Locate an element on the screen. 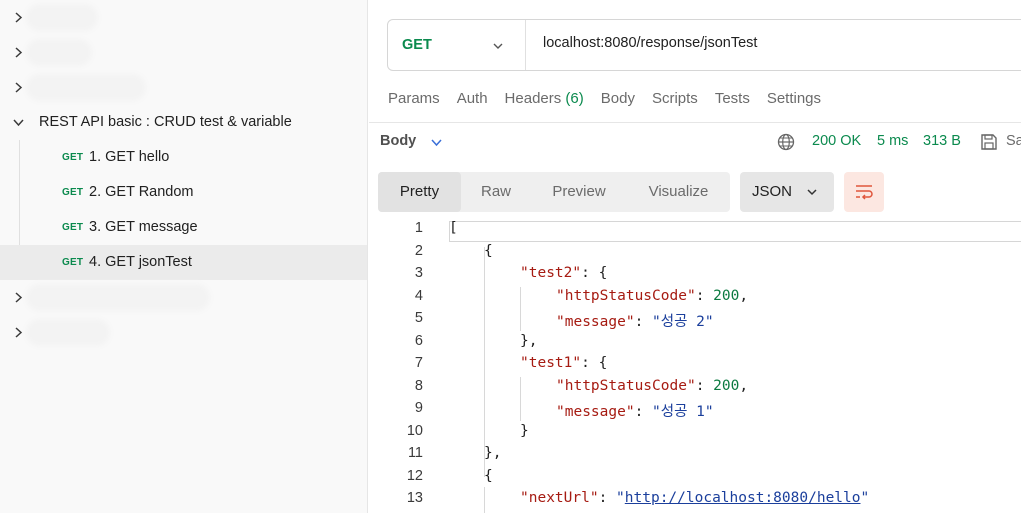 The height and width of the screenshot is (513, 1021). tab-headers: Headers (6) is located at coordinates (544, 100).